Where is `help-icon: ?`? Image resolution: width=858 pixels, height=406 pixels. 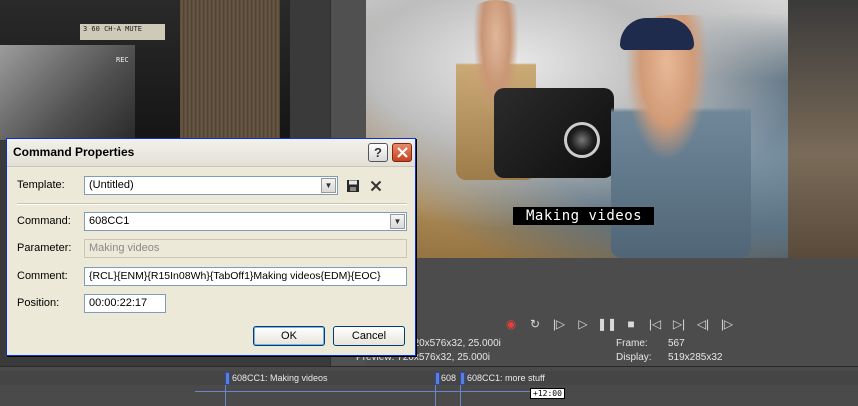 help-icon: ? is located at coordinates (378, 152).